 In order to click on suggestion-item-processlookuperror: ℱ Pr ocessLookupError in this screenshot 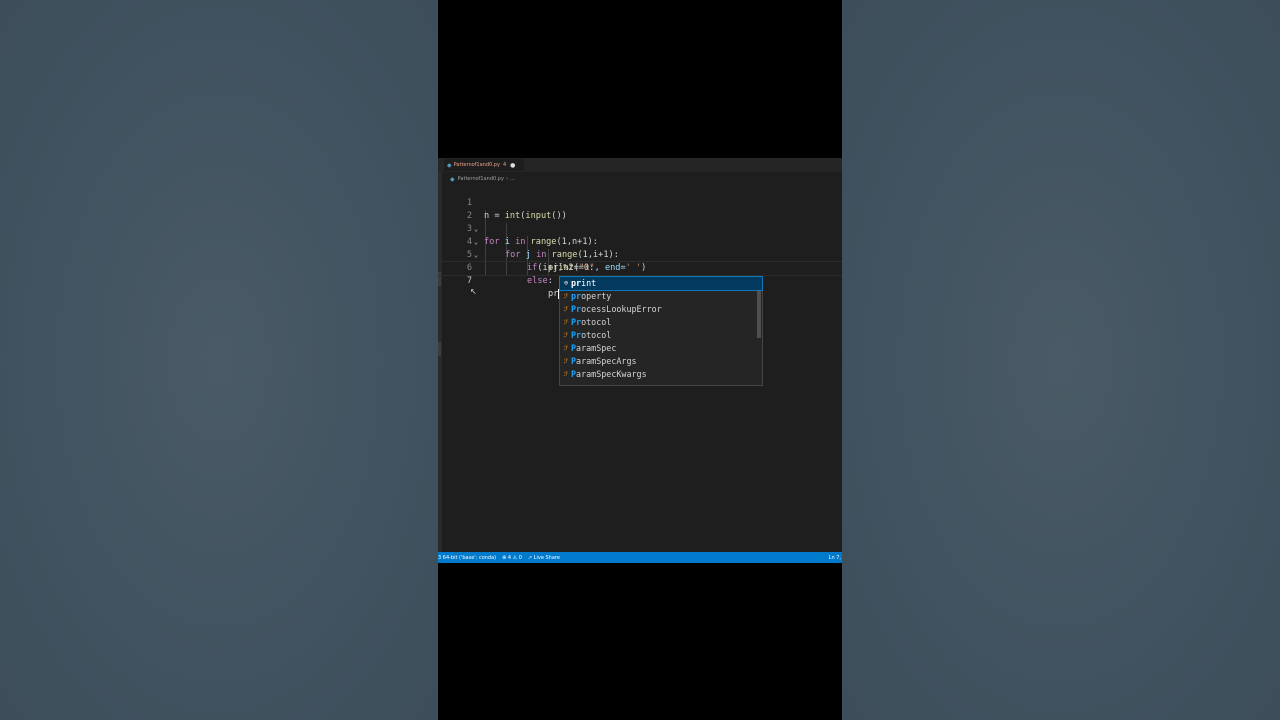, I will do `click(661, 309)`.